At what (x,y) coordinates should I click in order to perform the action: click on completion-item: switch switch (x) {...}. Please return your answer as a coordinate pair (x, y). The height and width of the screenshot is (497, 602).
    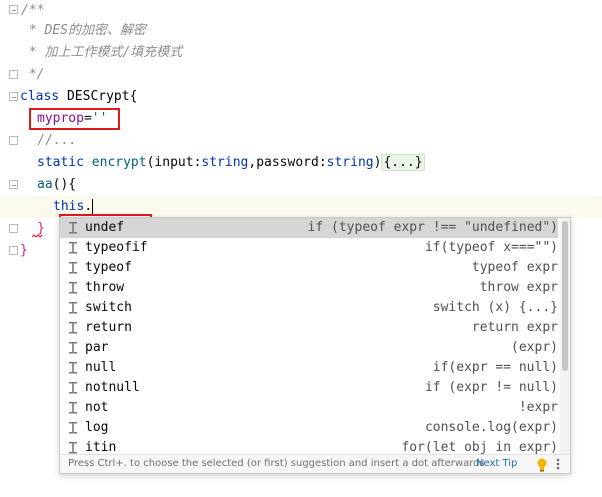
    Looking at the image, I should click on (309, 308).